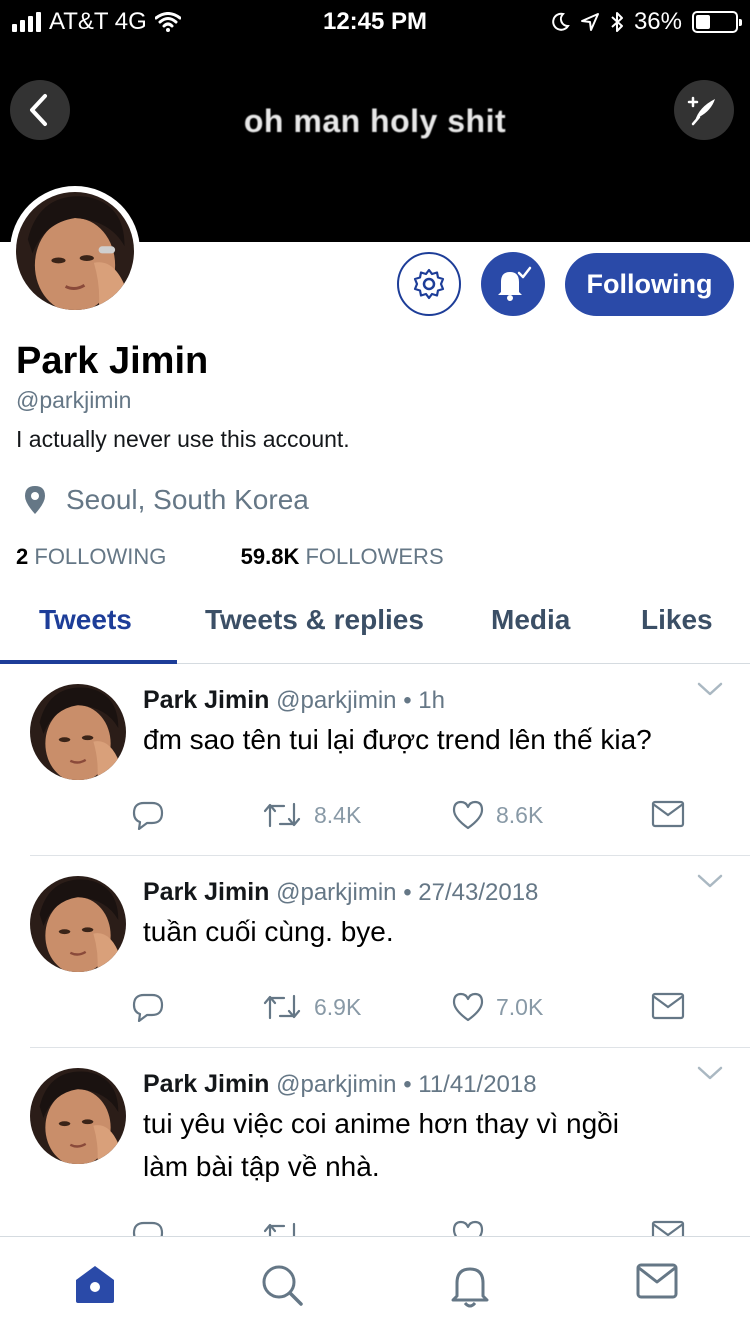 This screenshot has width=750, height=1334. Describe the element at coordinates (701, 111) in the screenshot. I see `compose-quill-icon` at that location.